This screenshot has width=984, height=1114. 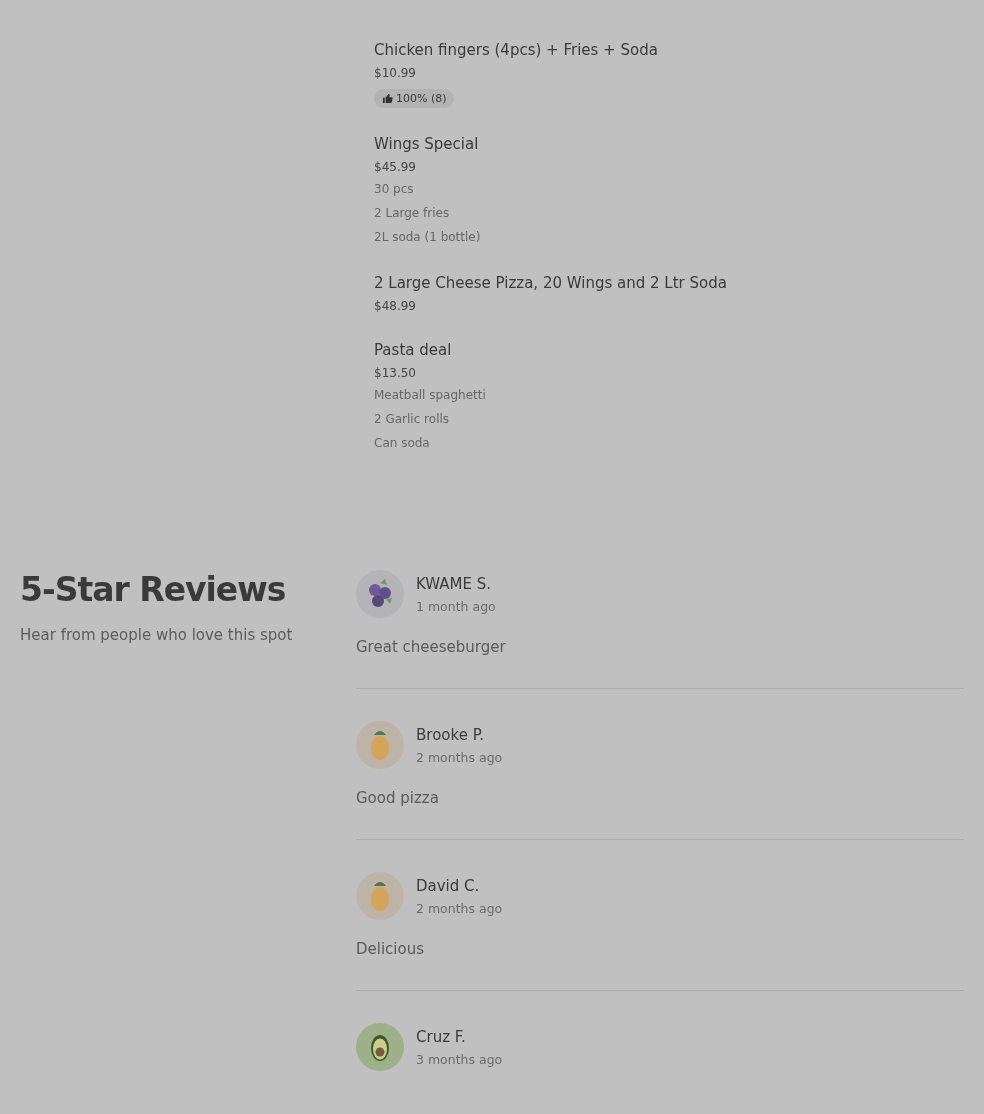 What do you see at coordinates (391, 949) in the screenshot?
I see `review-text: Delicious` at bounding box center [391, 949].